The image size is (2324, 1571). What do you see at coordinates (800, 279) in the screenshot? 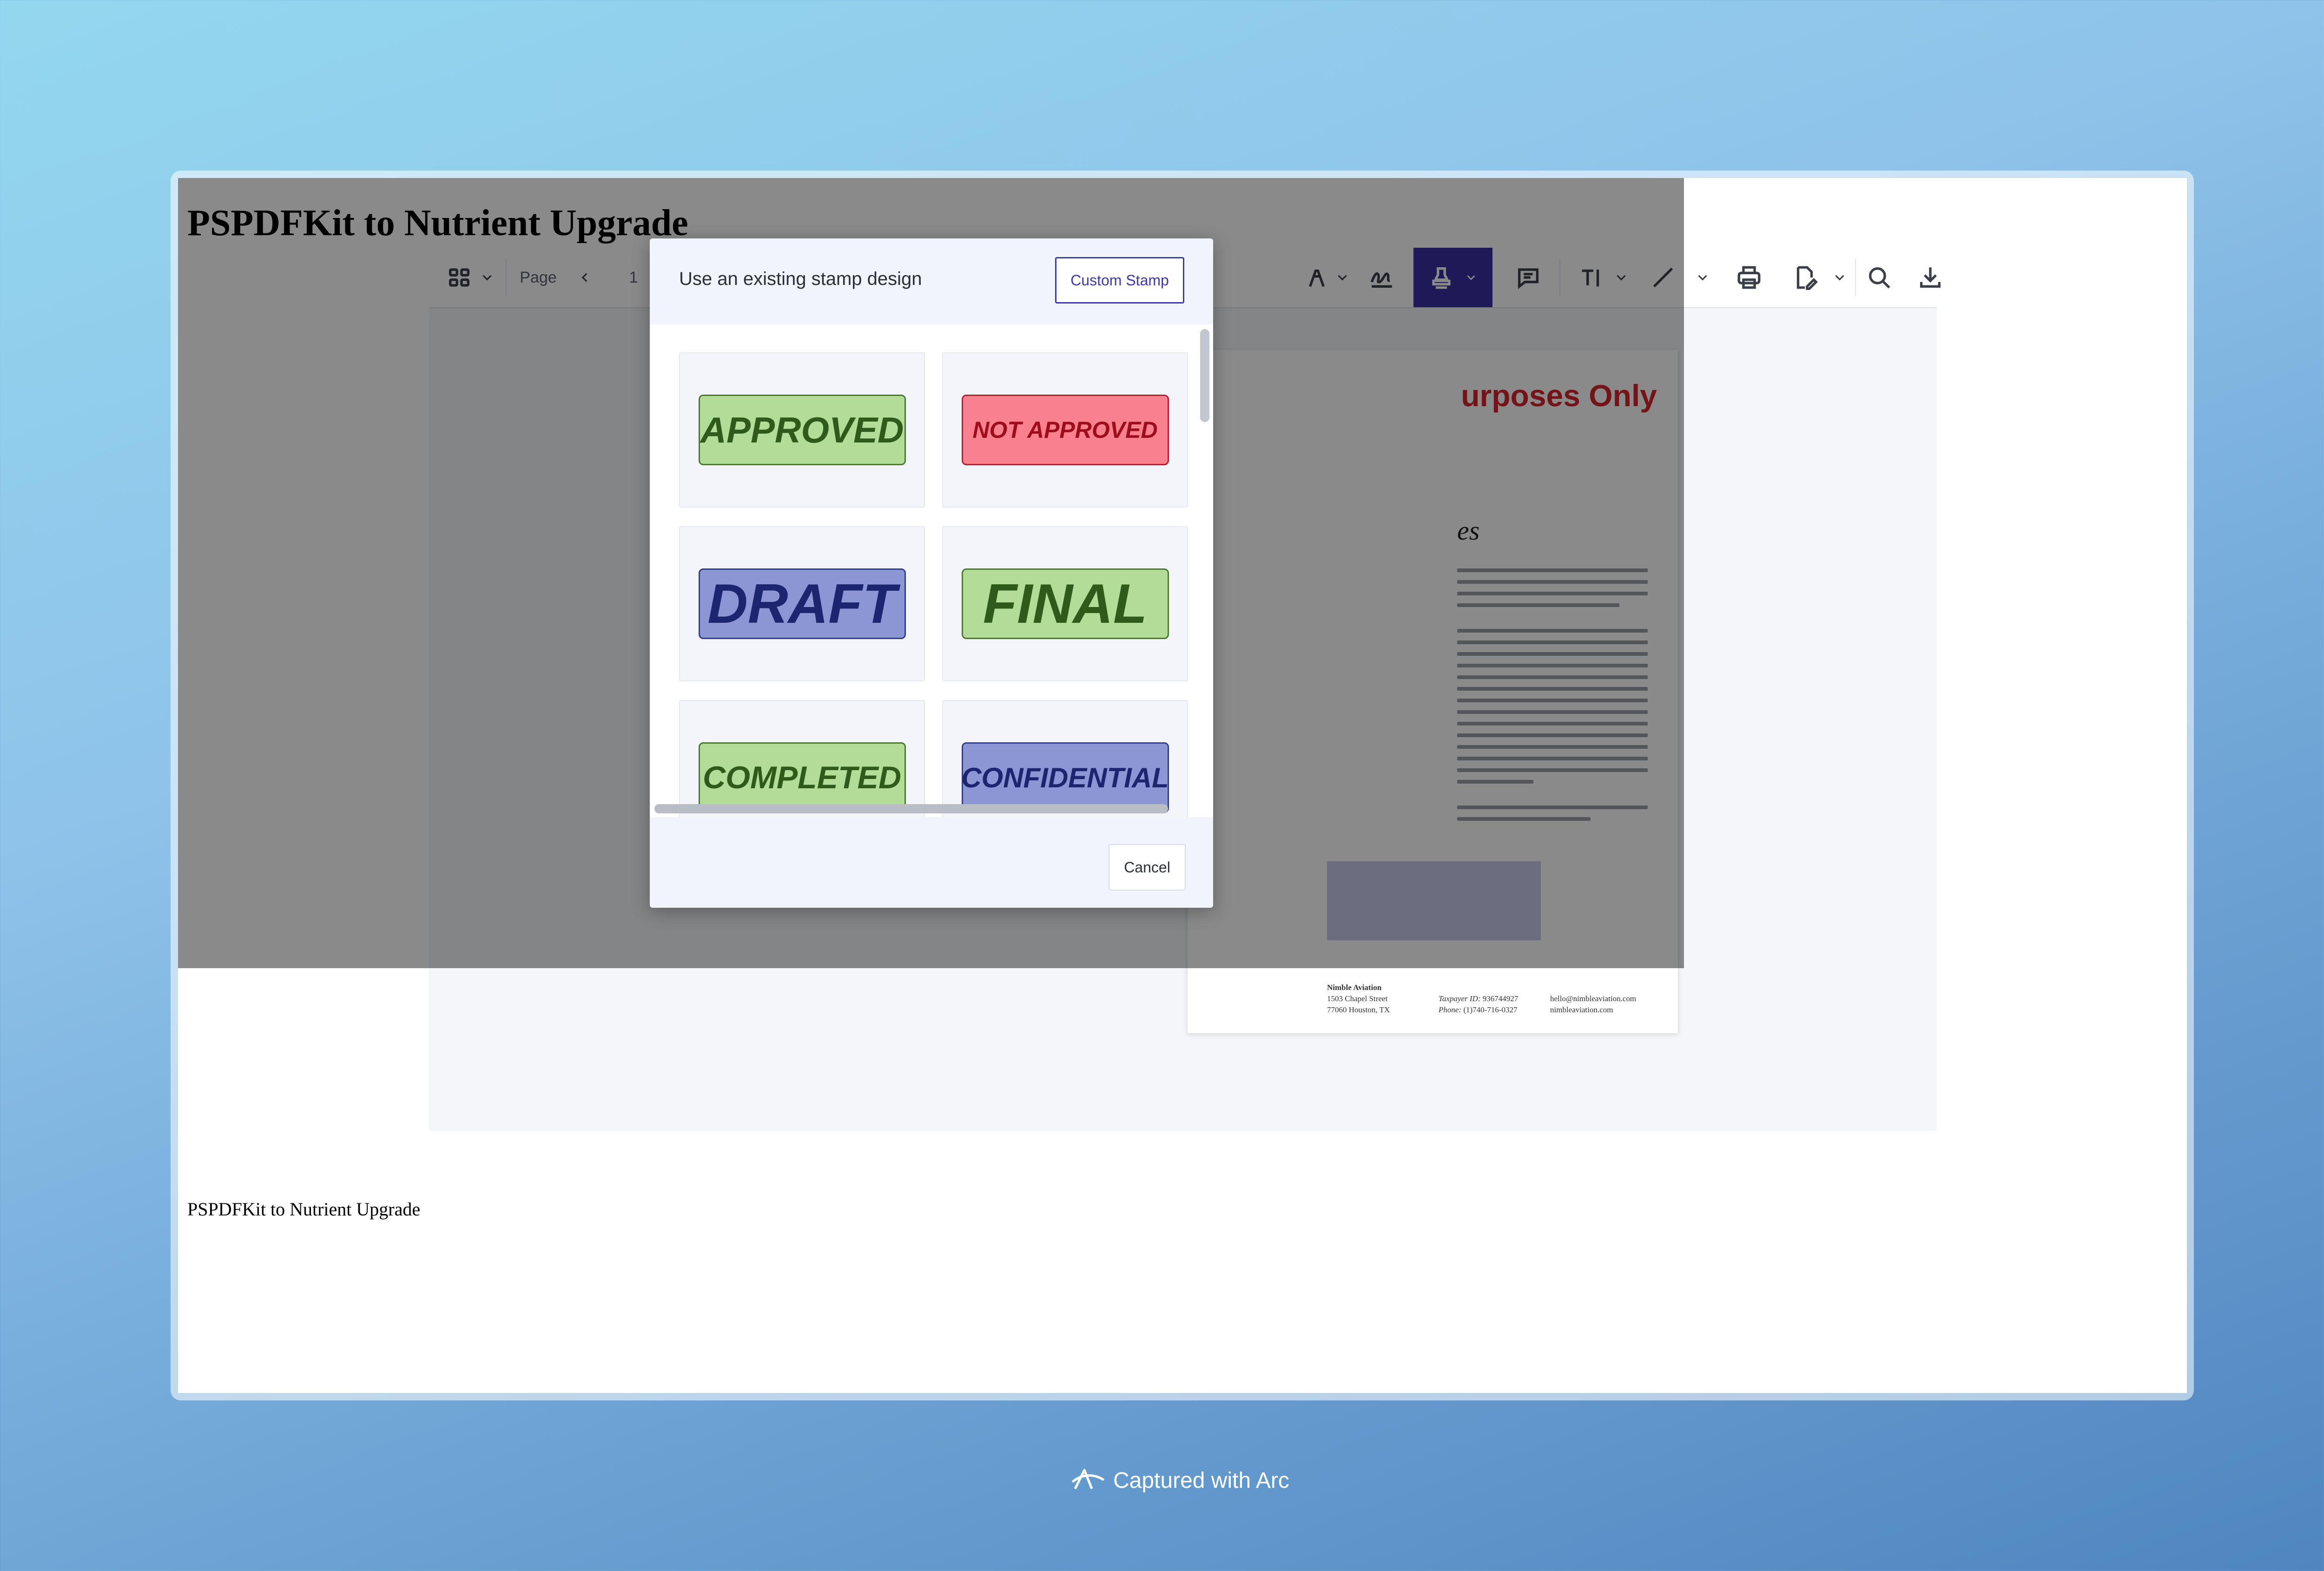
I see `dialog-title: Use an existing stamp design` at bounding box center [800, 279].